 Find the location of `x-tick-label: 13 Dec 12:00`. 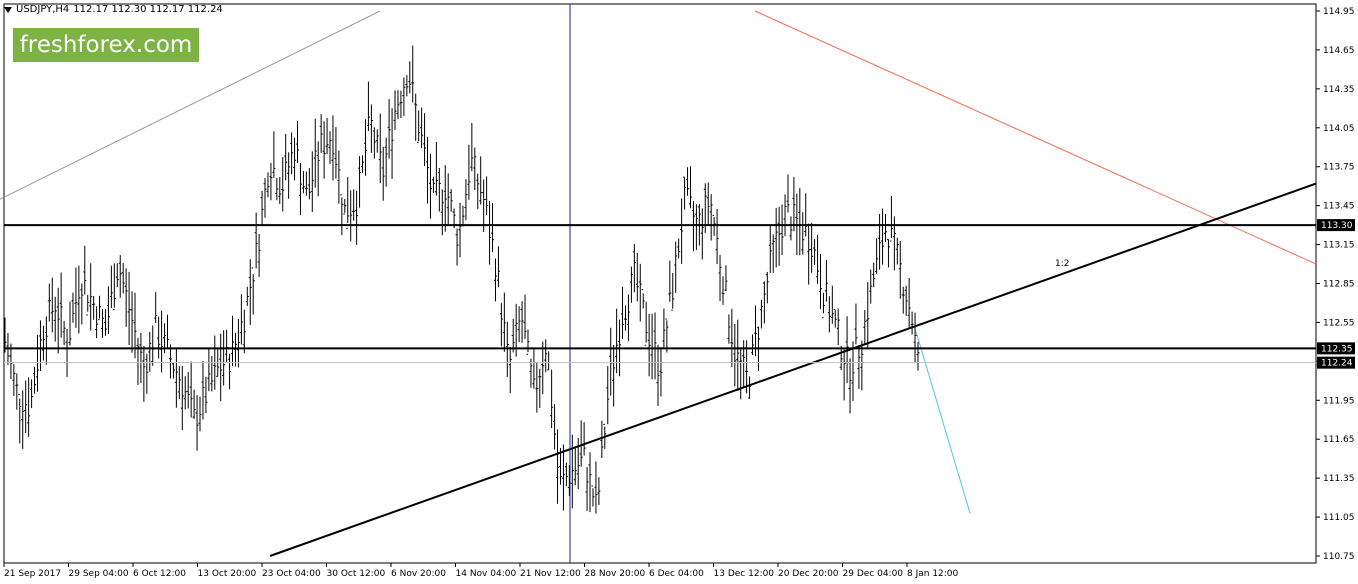

x-tick-label: 13 Dec 12:00 is located at coordinates (744, 574).